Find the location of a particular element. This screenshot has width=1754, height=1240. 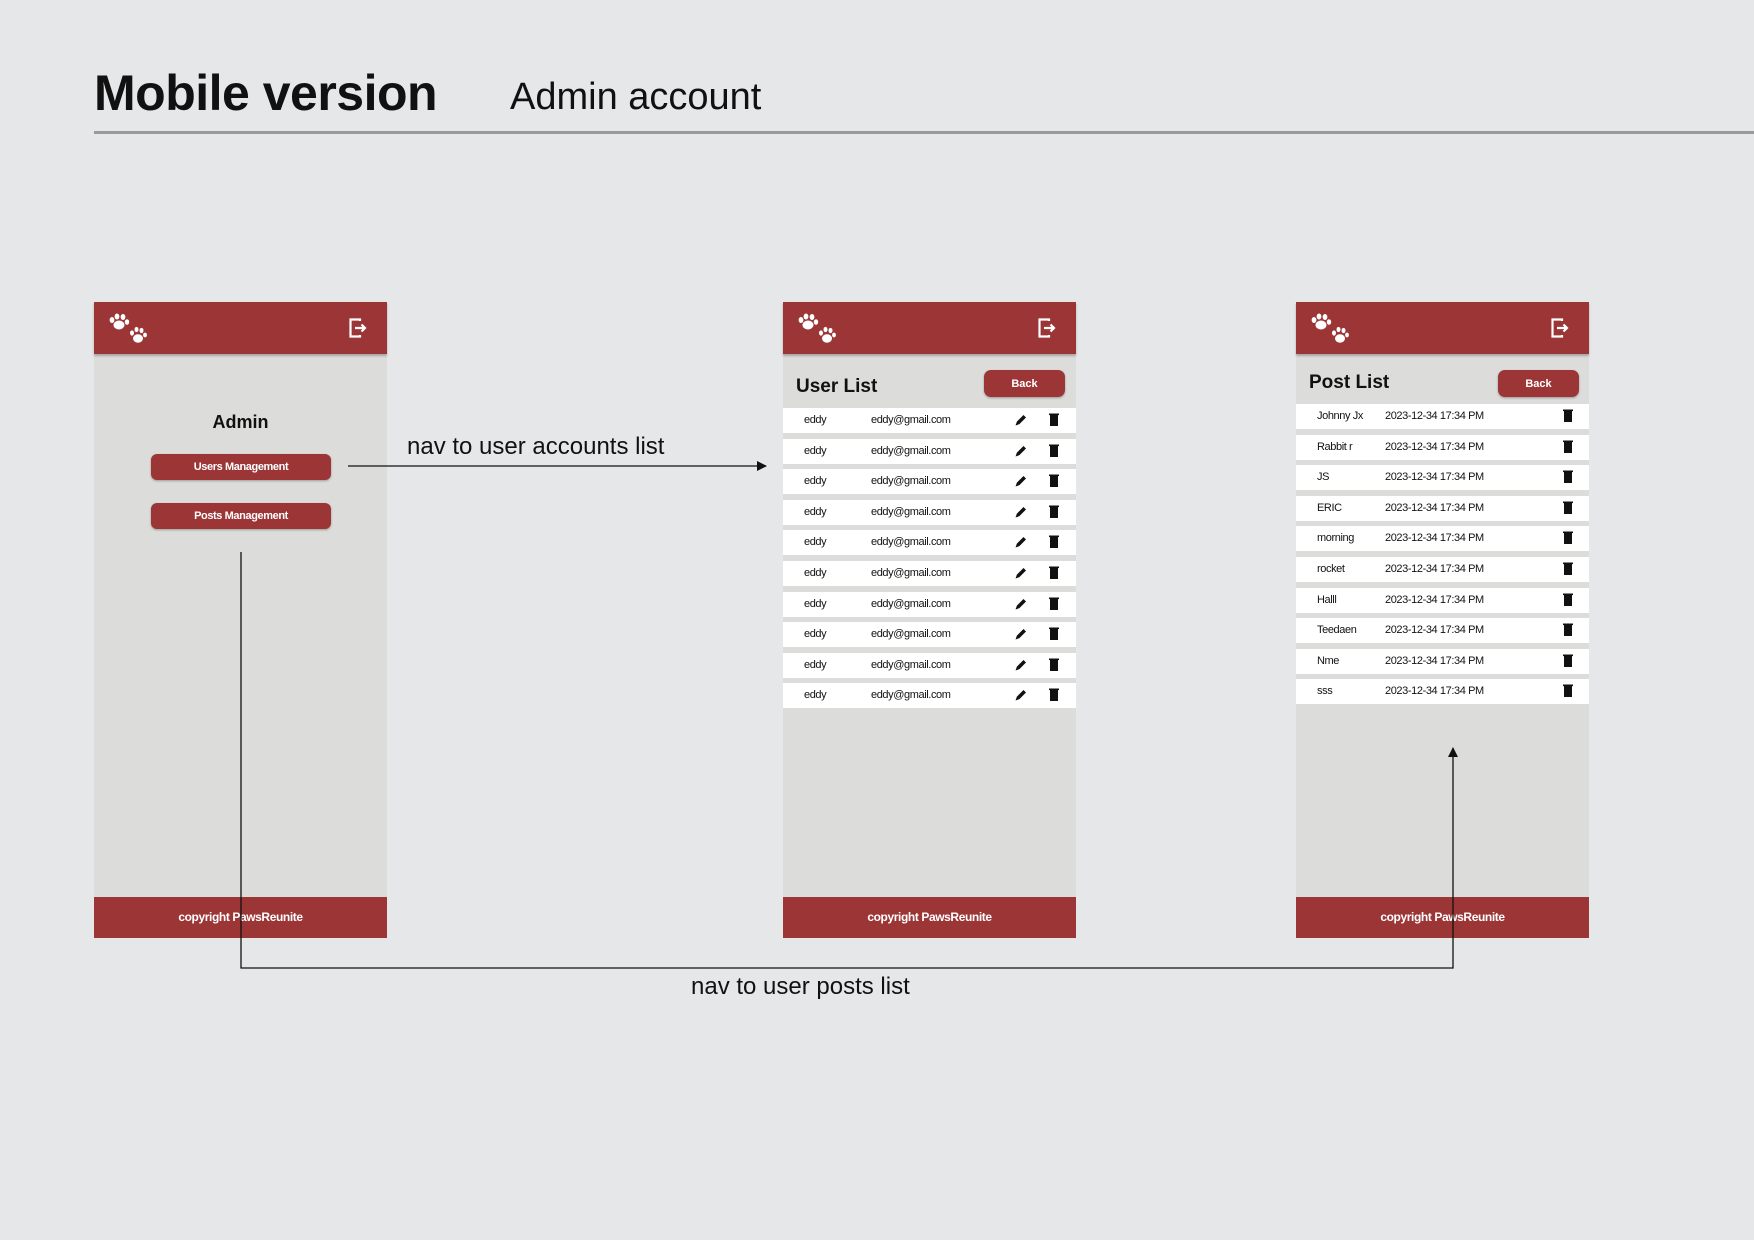

users-flow-label: nav to user accounts list is located at coordinates (536, 446).